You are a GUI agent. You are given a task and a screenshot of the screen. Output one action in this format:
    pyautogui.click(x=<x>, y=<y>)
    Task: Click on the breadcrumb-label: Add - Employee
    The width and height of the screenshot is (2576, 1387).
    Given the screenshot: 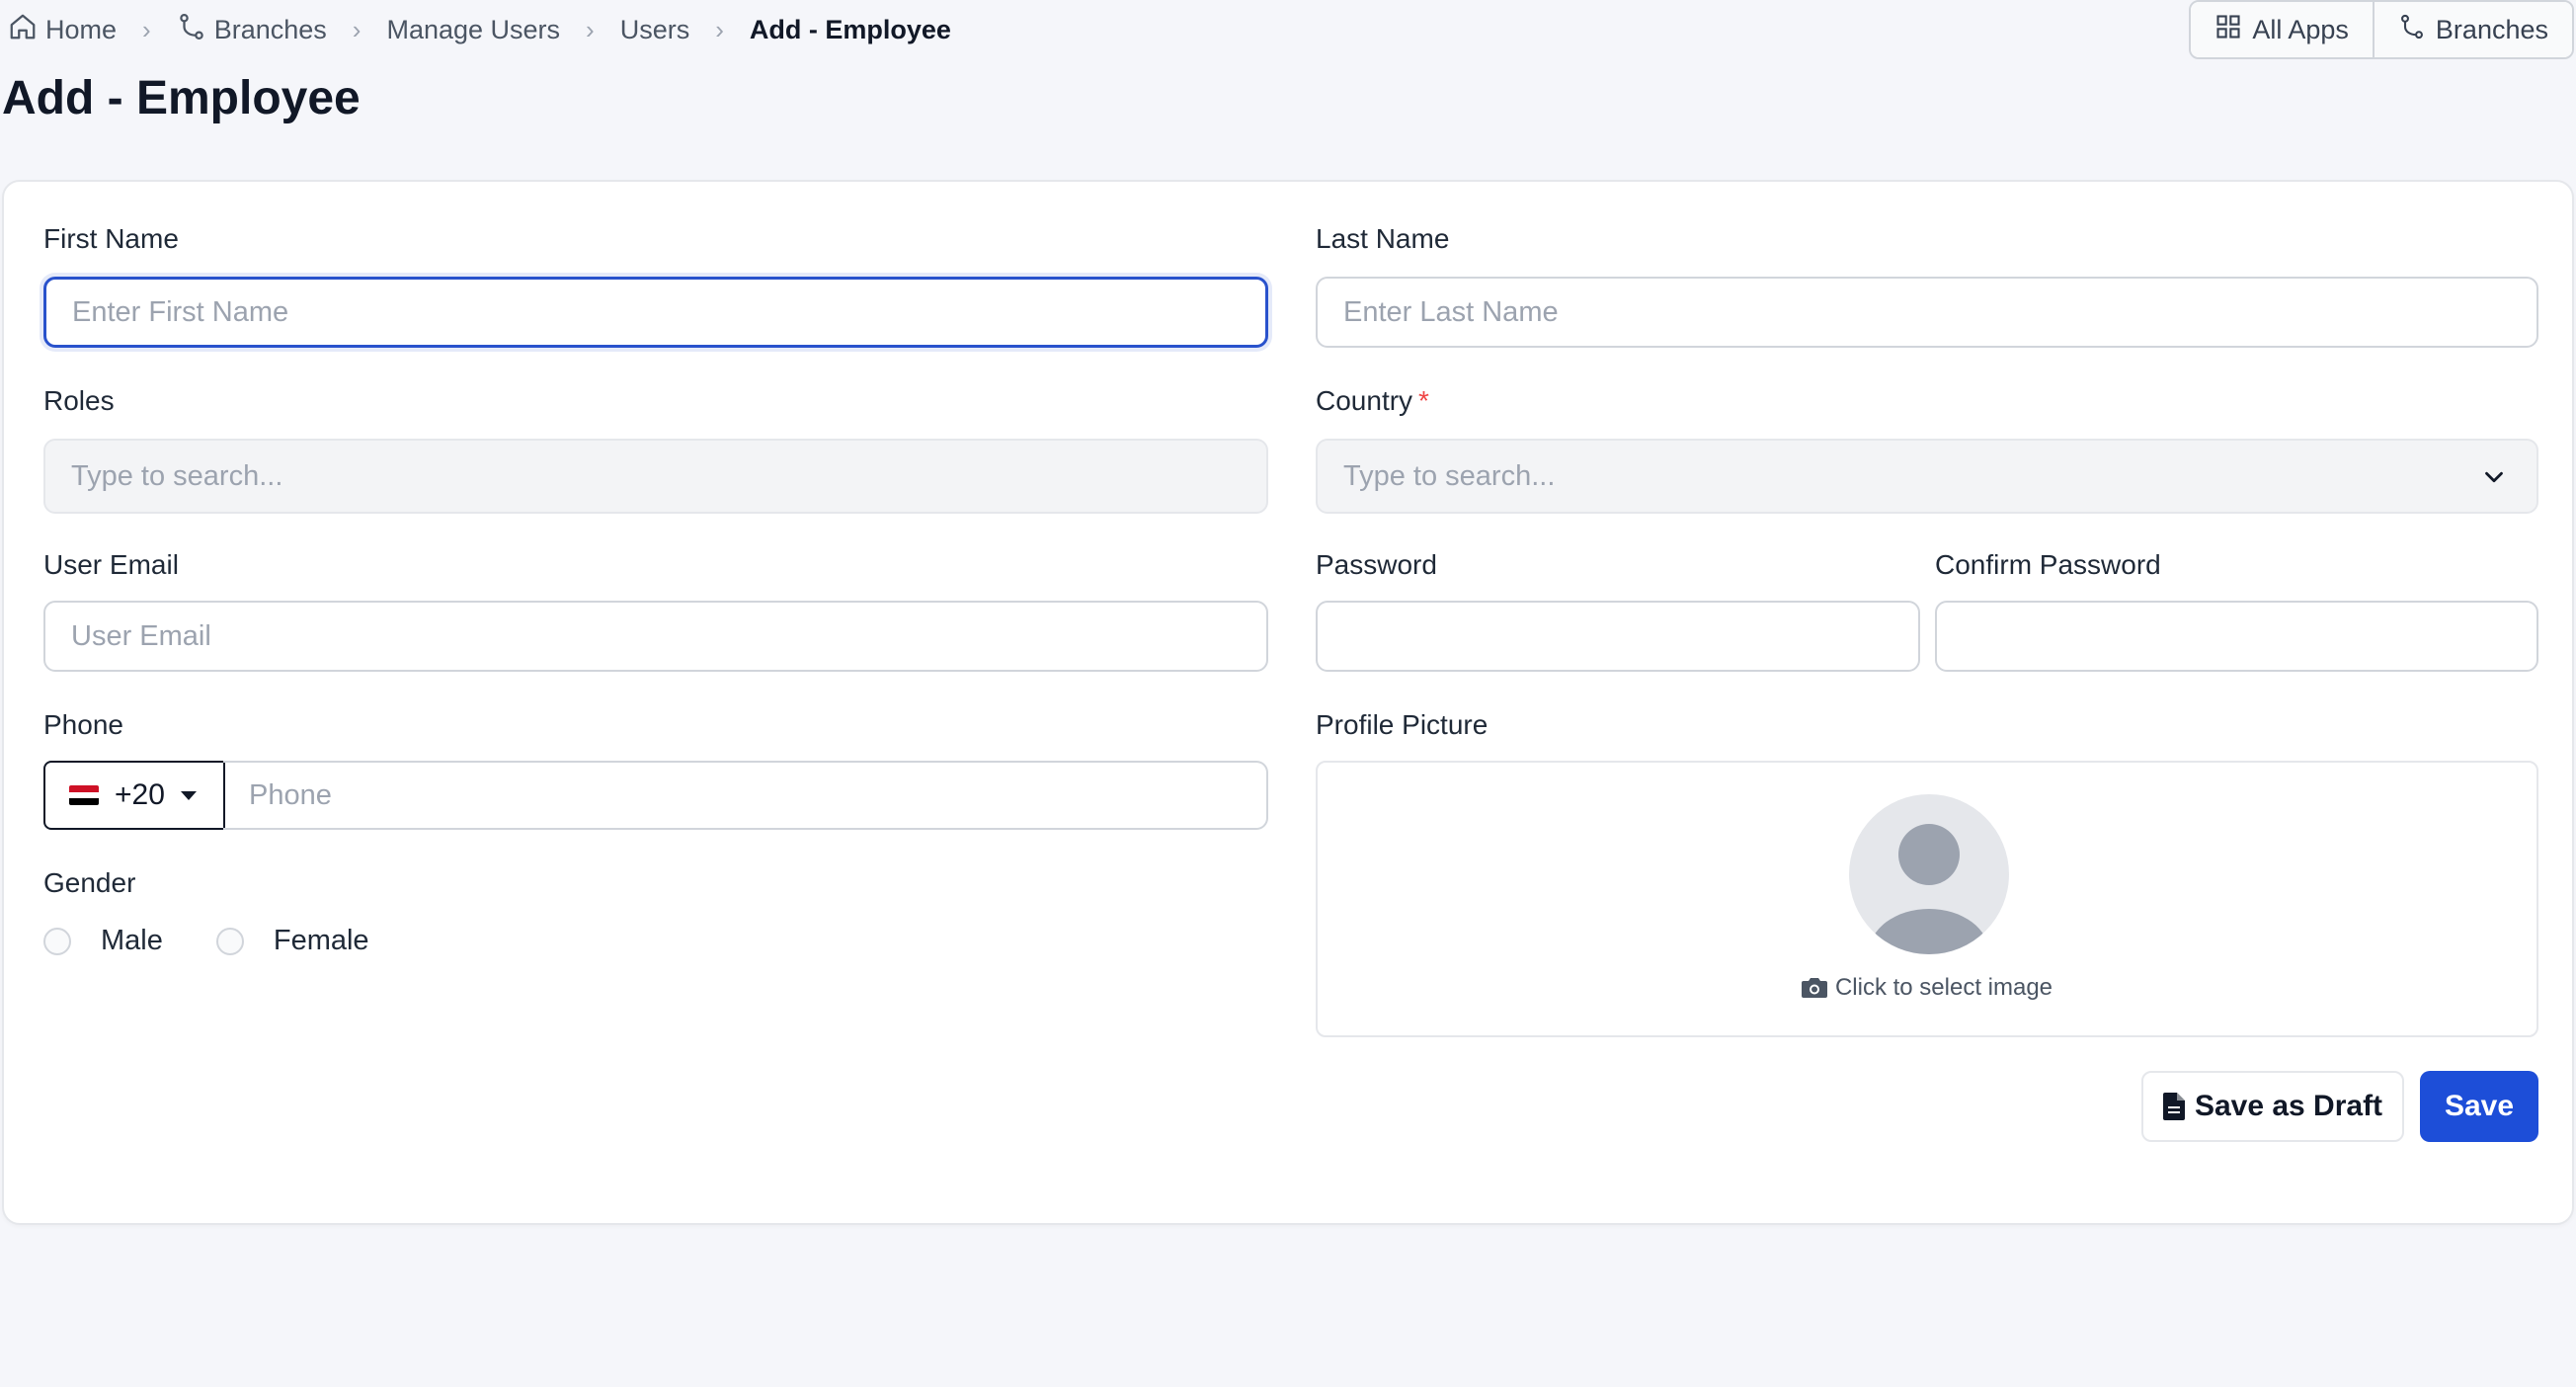 What is the action you would take?
    pyautogui.click(x=850, y=29)
    